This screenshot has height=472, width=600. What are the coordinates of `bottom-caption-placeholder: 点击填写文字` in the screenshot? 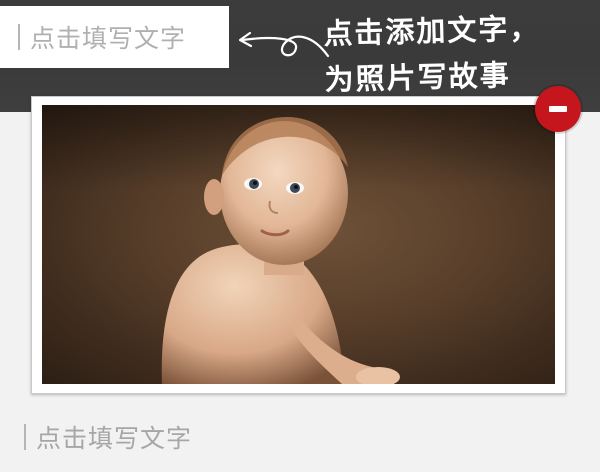 It's located at (114, 438).